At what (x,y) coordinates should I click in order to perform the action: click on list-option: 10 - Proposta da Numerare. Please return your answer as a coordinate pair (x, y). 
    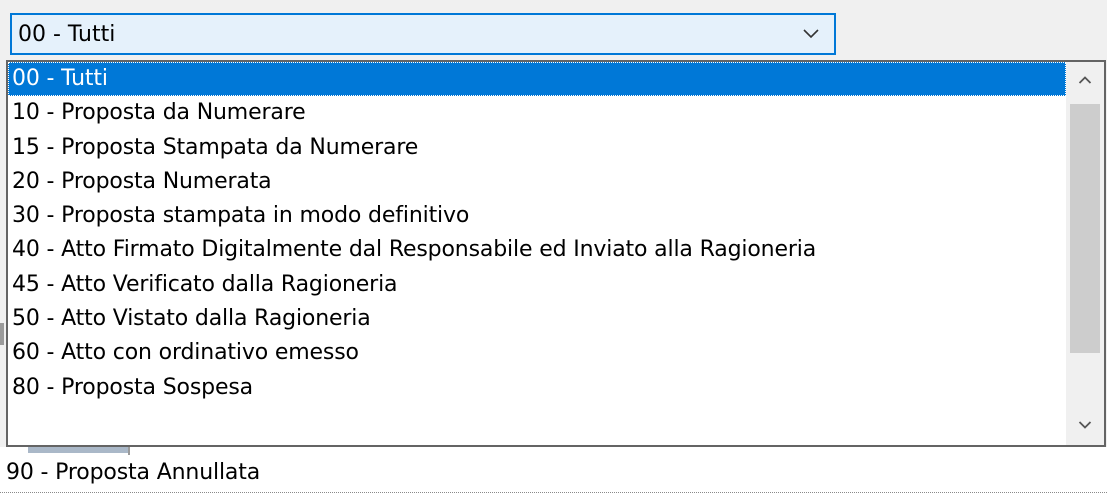
    Looking at the image, I should click on (537, 113).